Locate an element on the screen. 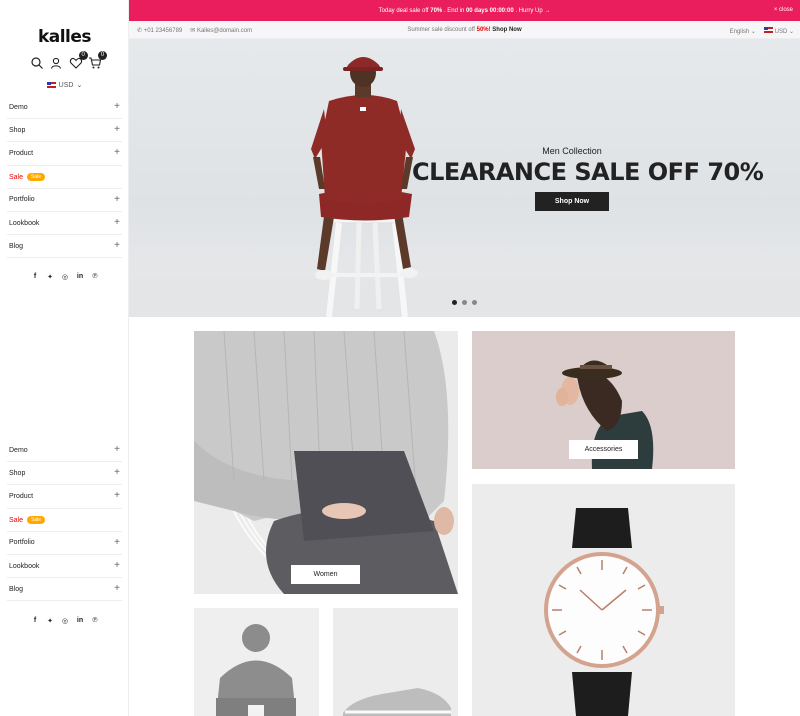 The width and height of the screenshot is (800, 716). slider-dots is located at coordinates (464, 302).